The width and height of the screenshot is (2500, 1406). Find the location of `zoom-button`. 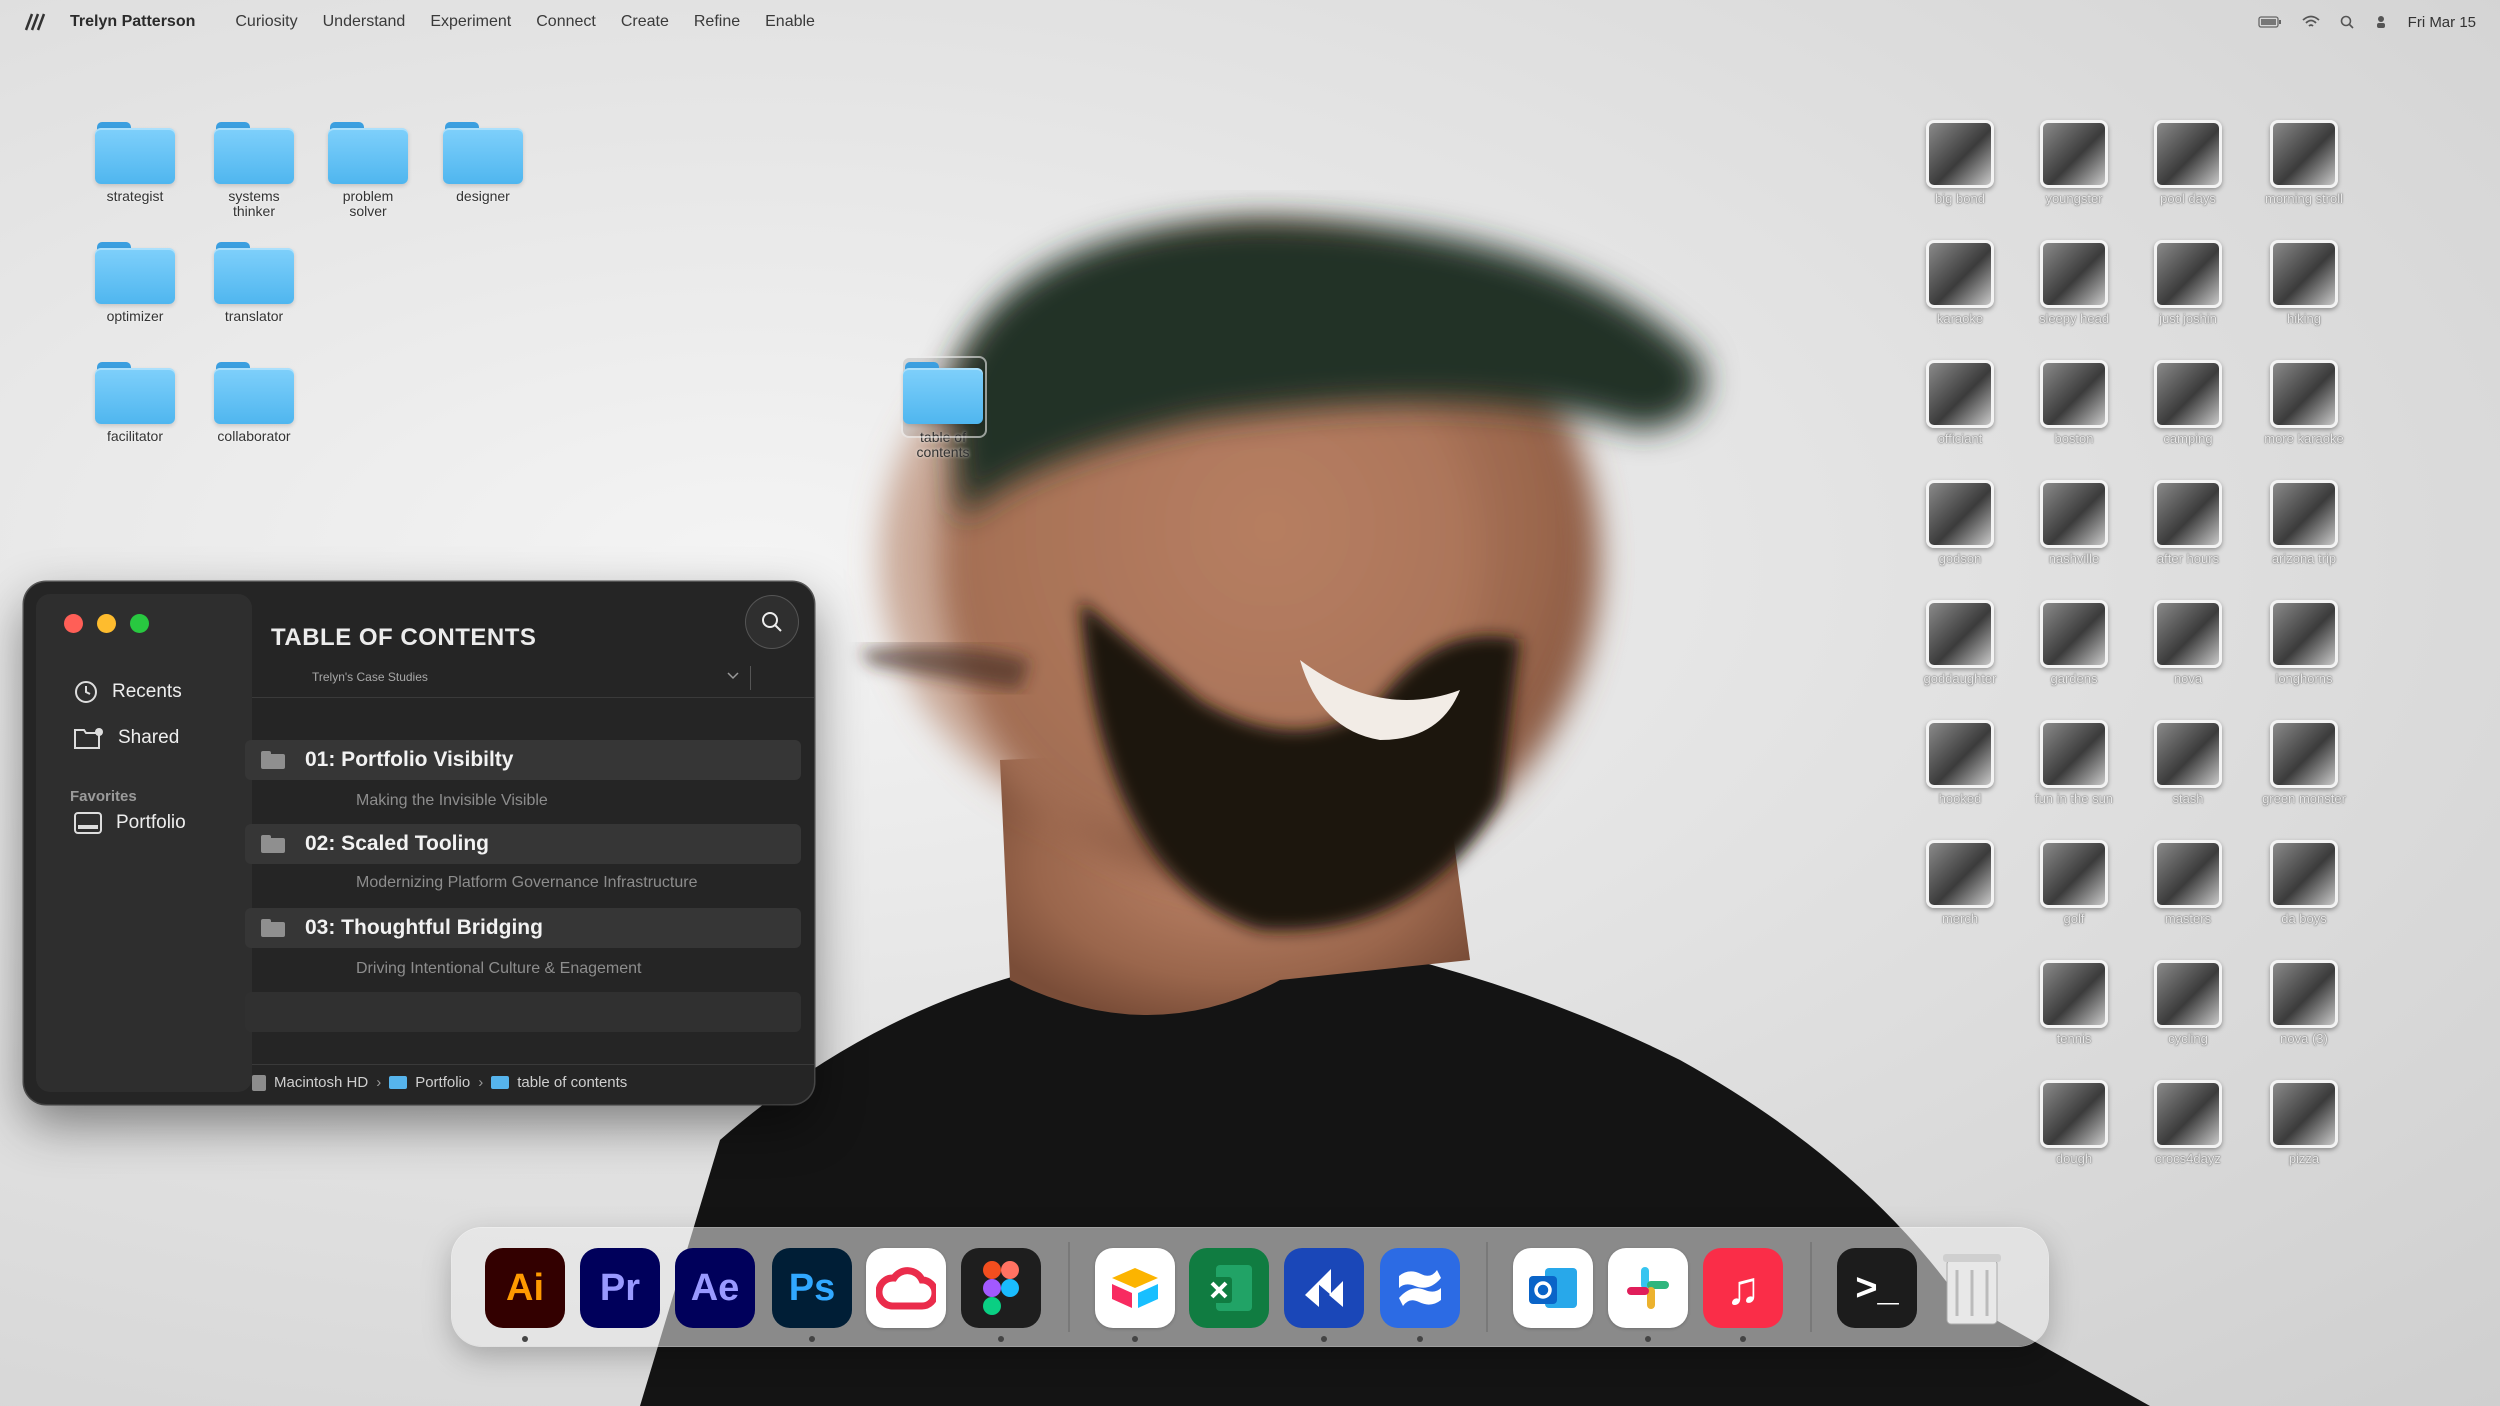

zoom-button is located at coordinates (139, 623).